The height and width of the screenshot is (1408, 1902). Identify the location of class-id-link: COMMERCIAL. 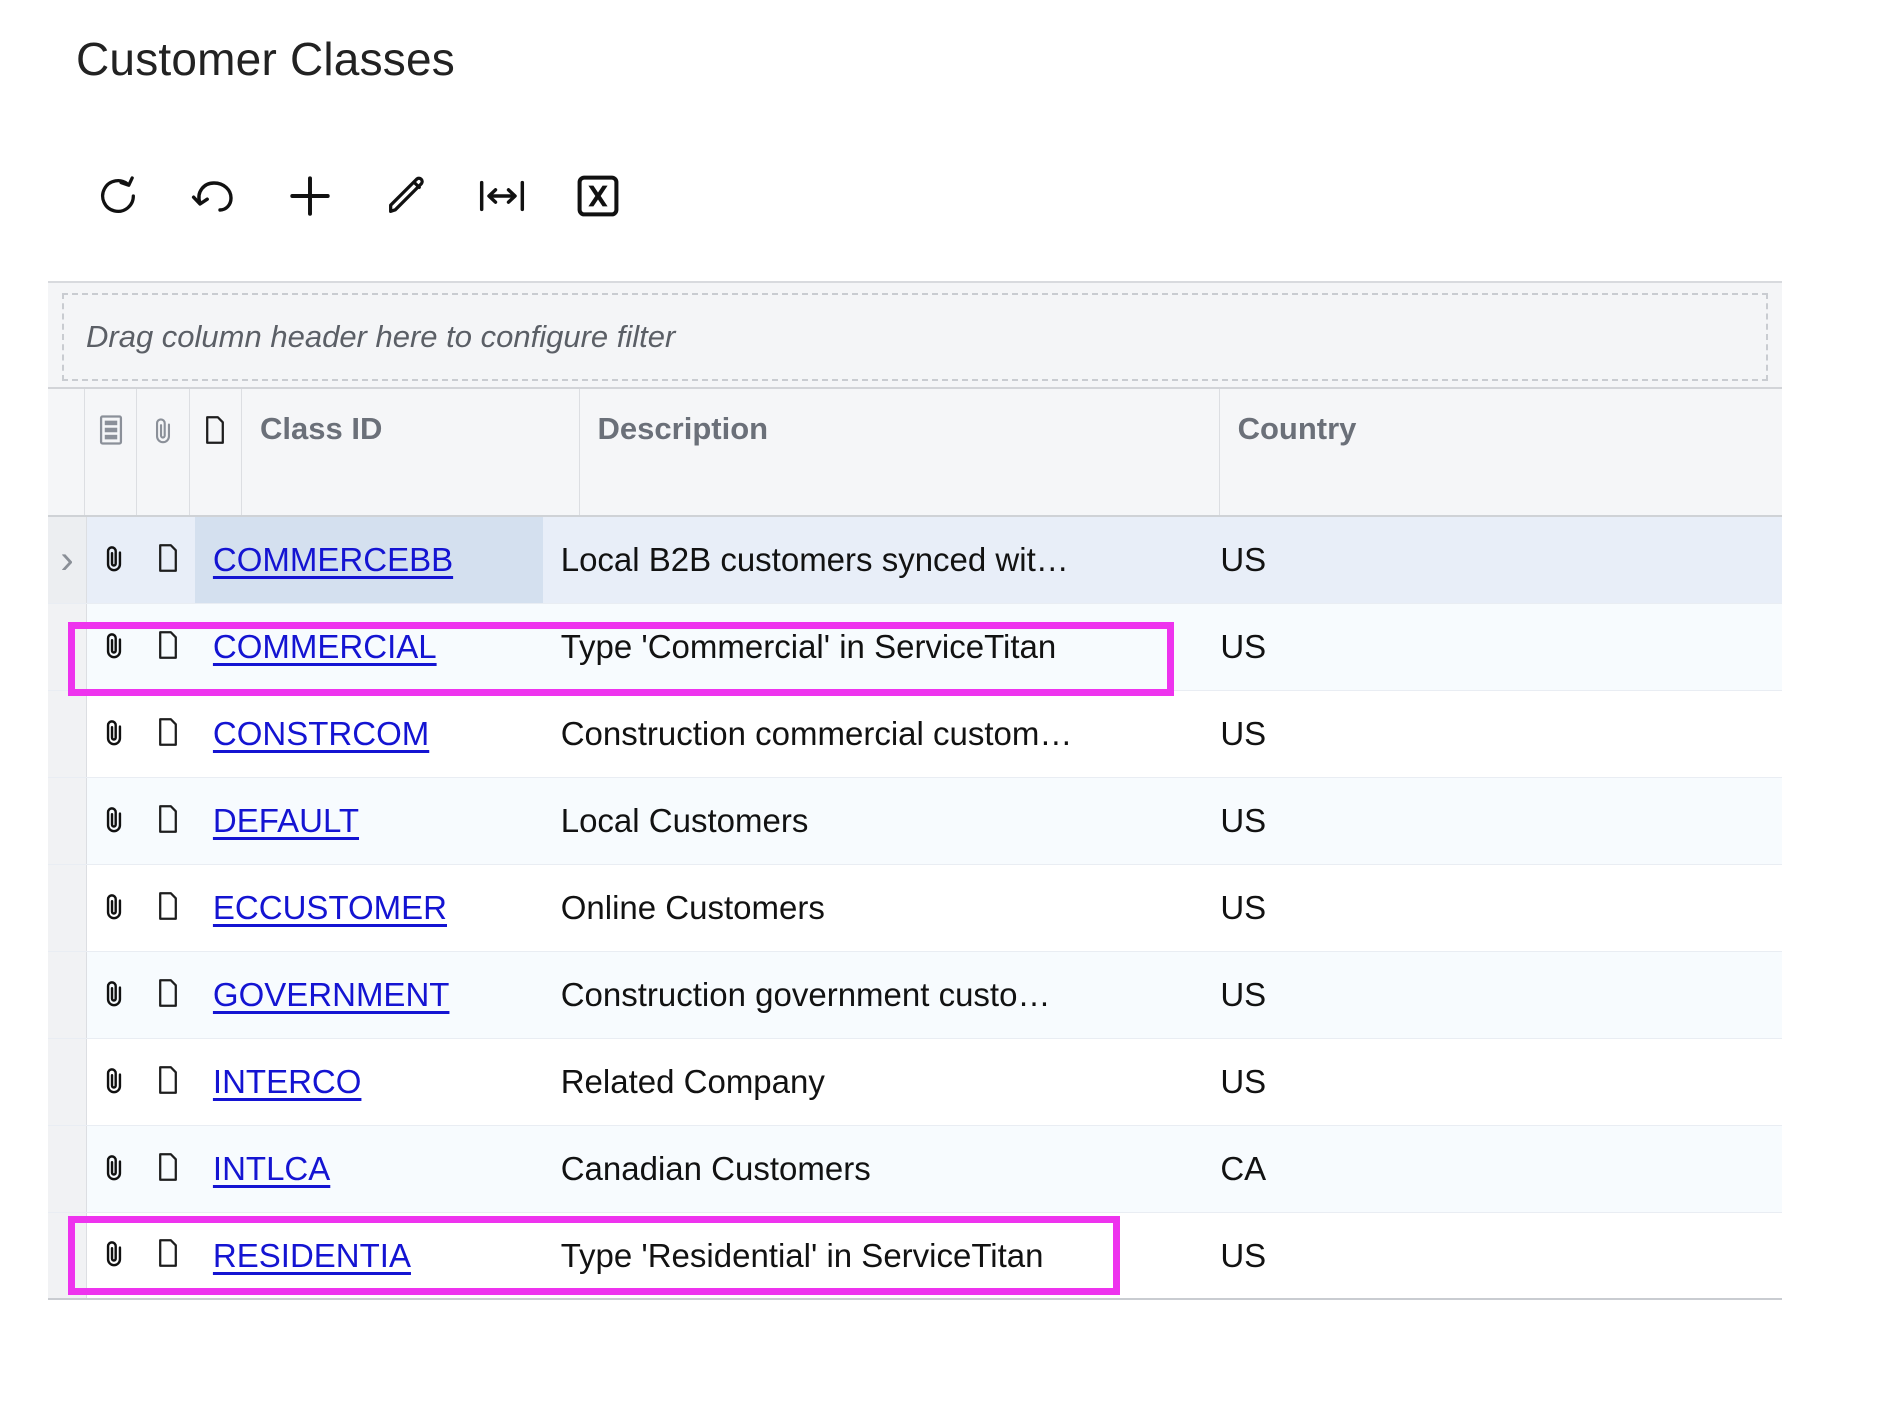
(316, 647).